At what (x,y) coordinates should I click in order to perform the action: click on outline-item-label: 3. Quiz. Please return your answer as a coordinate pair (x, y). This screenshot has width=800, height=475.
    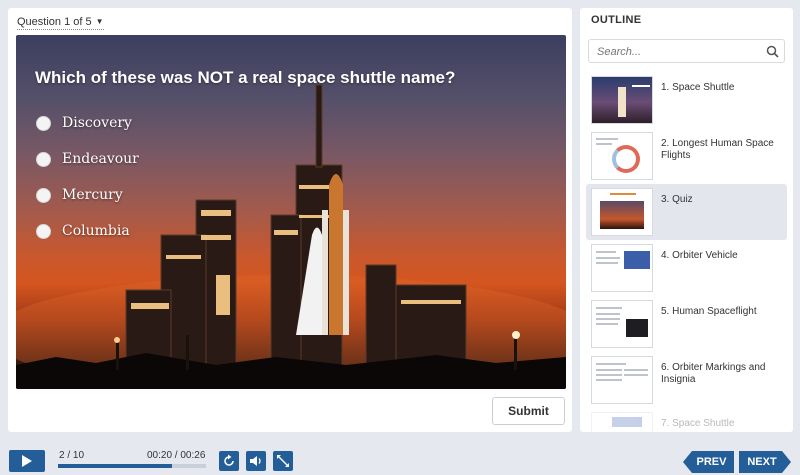
    Looking at the image, I should click on (677, 199).